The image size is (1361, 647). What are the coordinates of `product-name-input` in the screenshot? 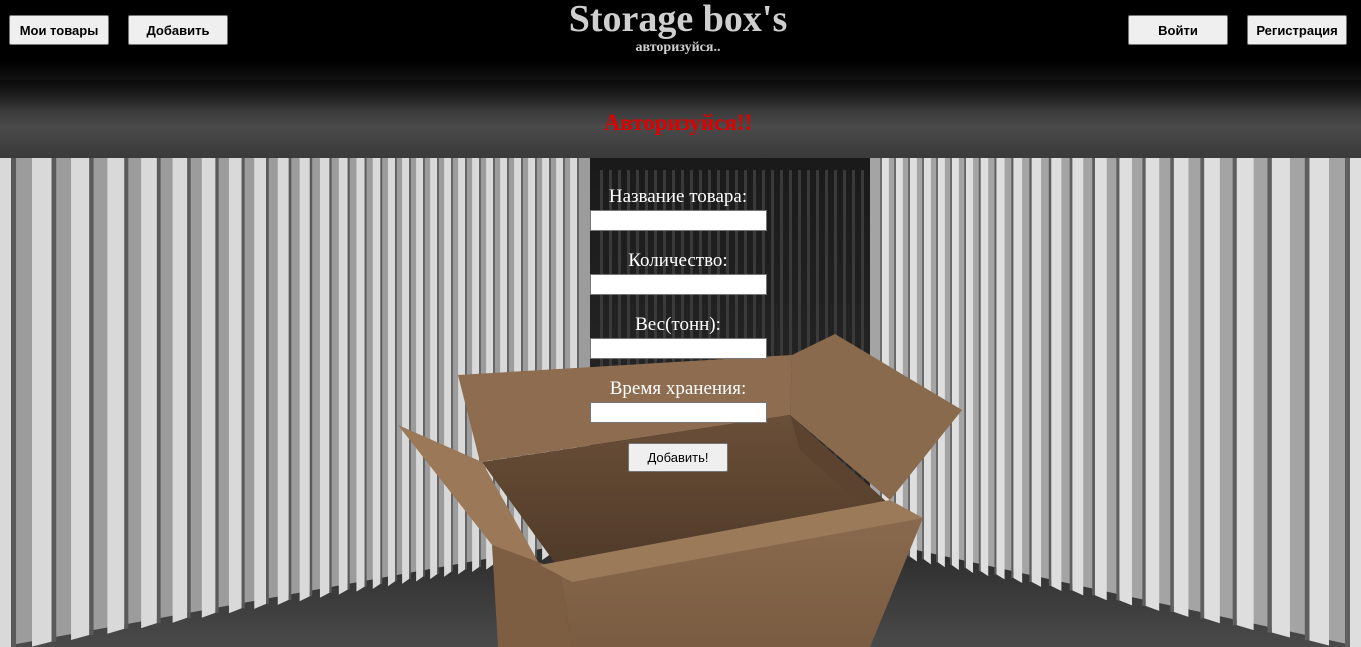 It's located at (678, 220).